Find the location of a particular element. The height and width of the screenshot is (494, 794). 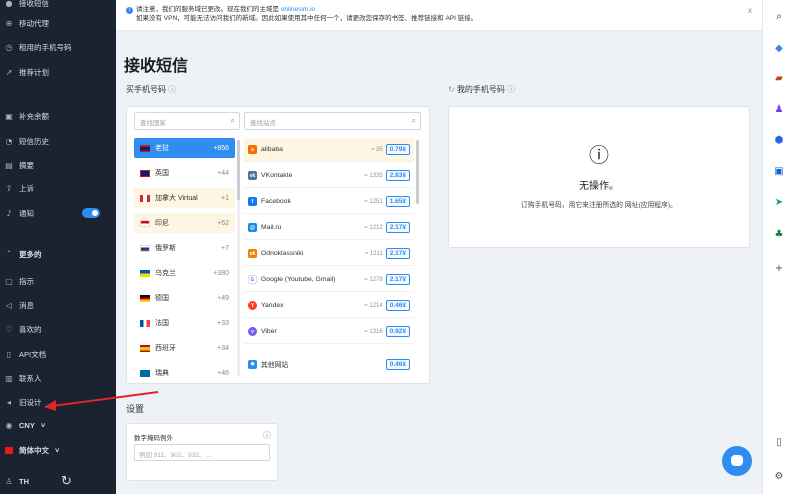

sidebar-item-hints: ▢ 指示 is located at coordinates (58, 281).